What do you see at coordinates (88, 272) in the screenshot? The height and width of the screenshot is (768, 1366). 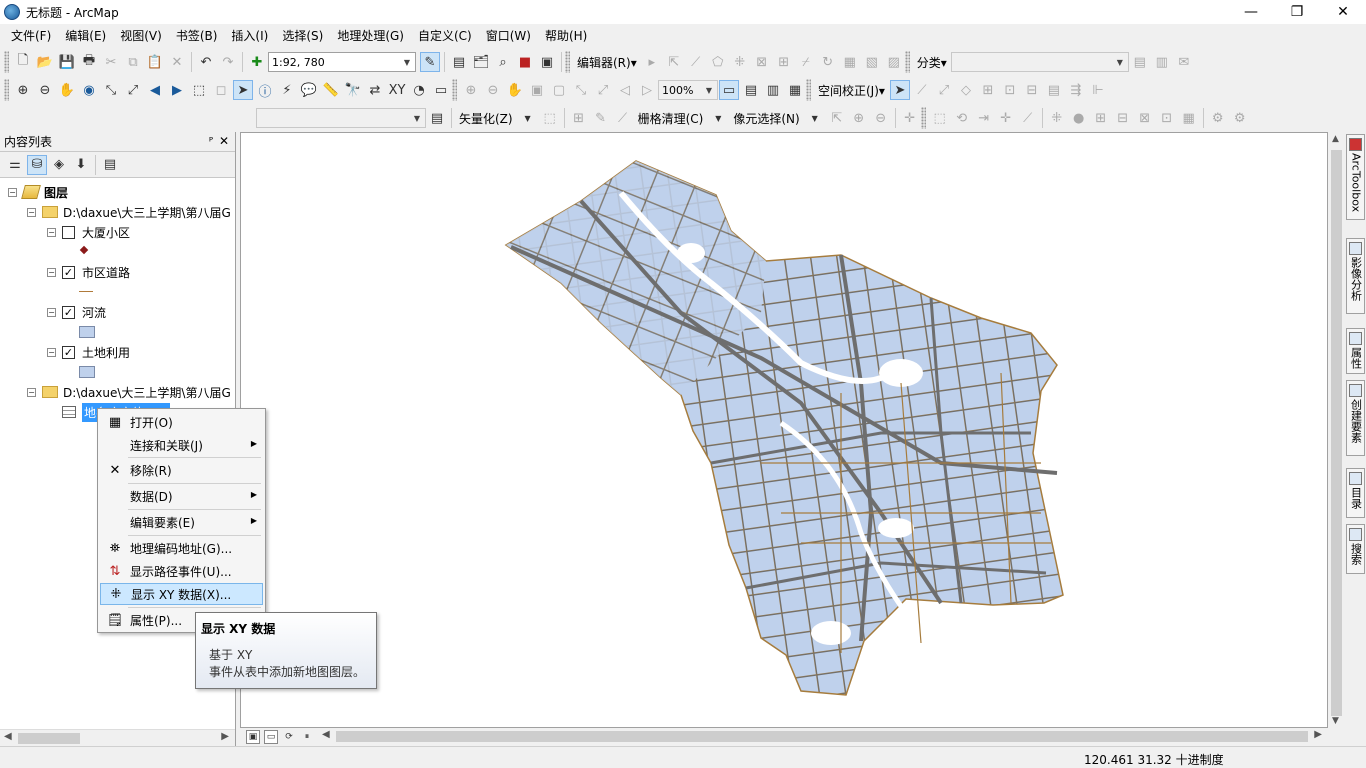 I see `tree-row-layer-roads: − ✓ 市区道路` at bounding box center [88, 272].